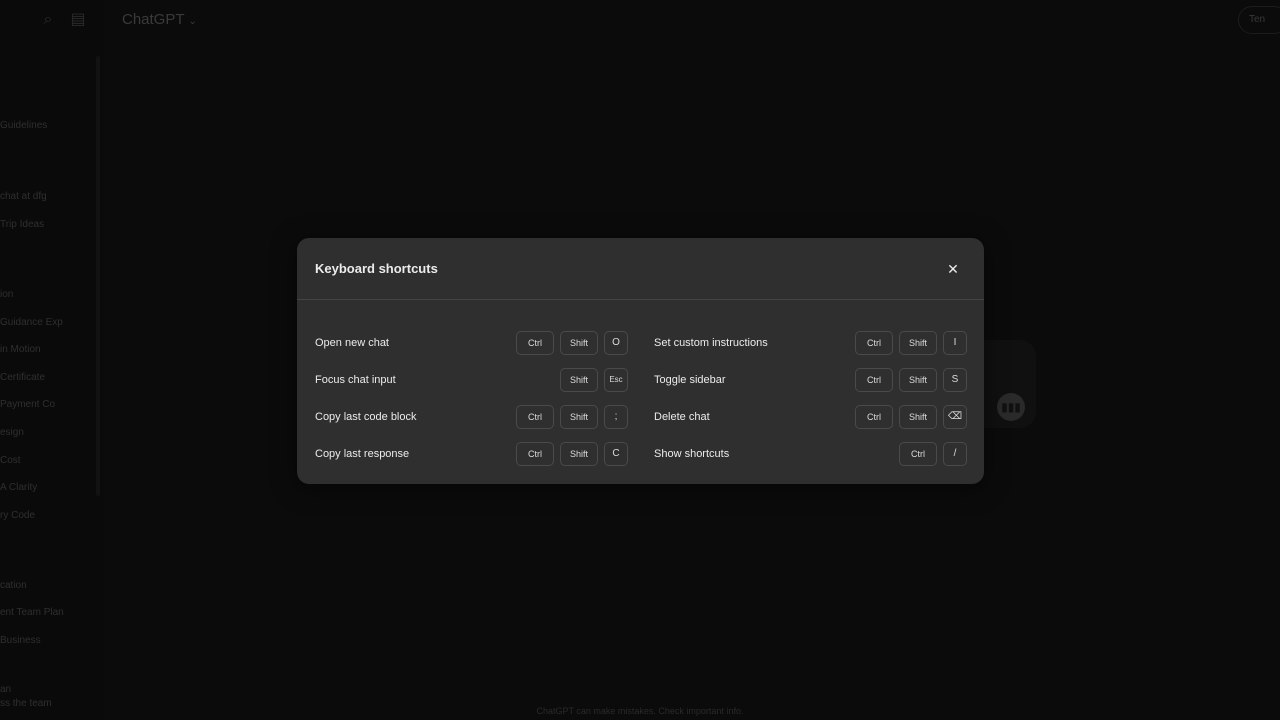 This screenshot has width=1280, height=720. What do you see at coordinates (32, 612) in the screenshot?
I see `sidebar-item: ent Team Plan` at bounding box center [32, 612].